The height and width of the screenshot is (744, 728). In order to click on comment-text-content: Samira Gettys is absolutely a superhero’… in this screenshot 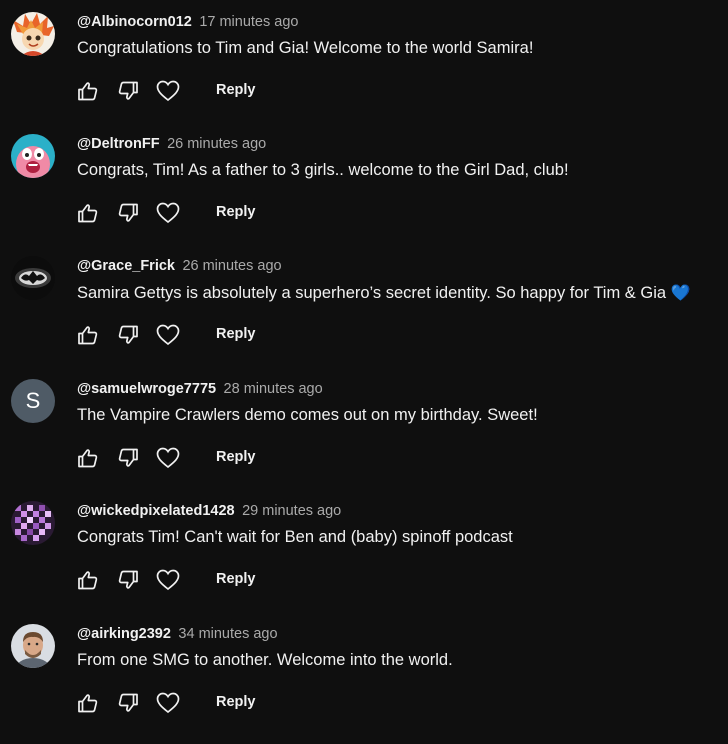, I will do `click(372, 293)`.